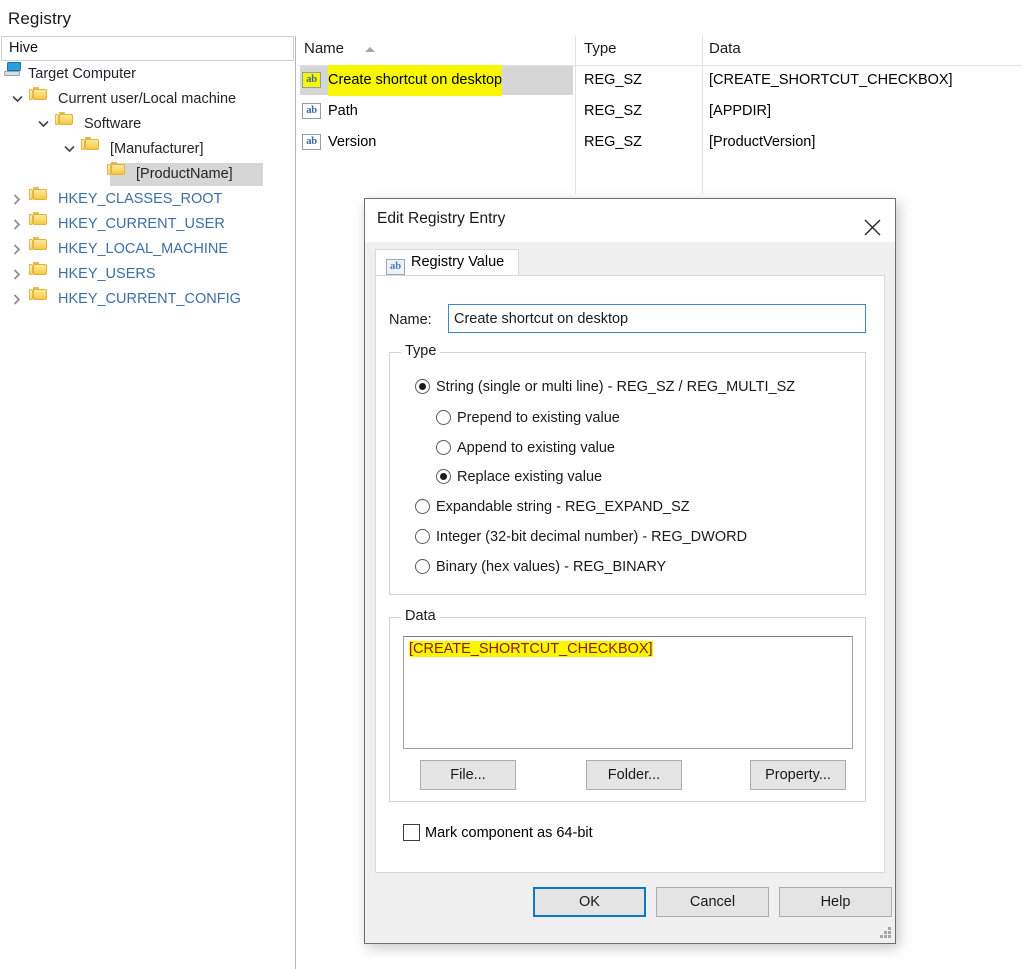 The image size is (1022, 969). Describe the element at coordinates (143, 249) in the screenshot. I see `tree-item-label: HKEY_LOCAL_MACHINE` at that location.